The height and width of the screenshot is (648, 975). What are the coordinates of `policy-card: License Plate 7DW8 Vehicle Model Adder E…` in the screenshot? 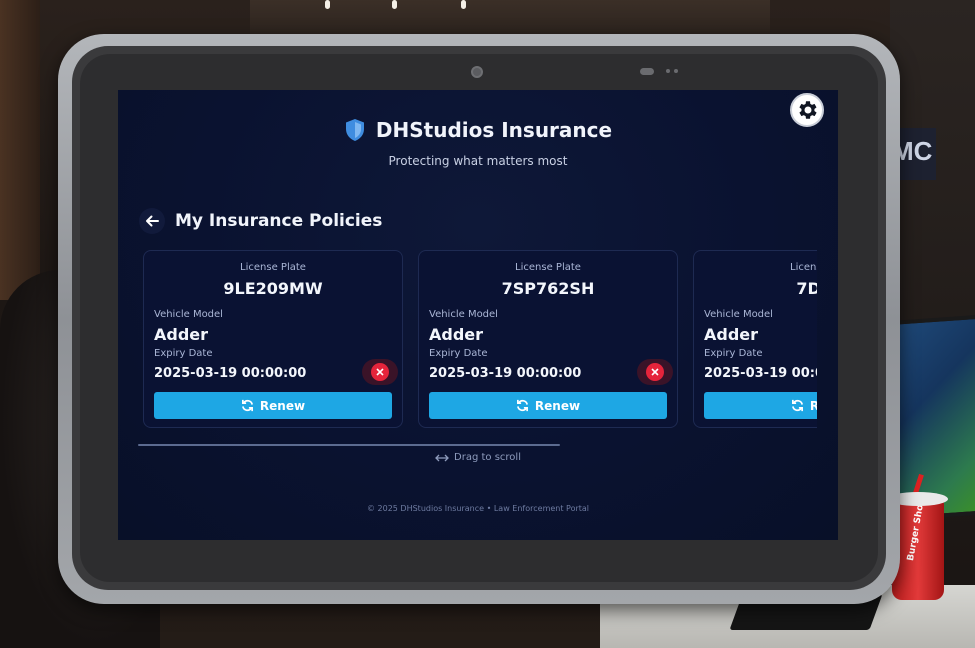 It's located at (755, 339).